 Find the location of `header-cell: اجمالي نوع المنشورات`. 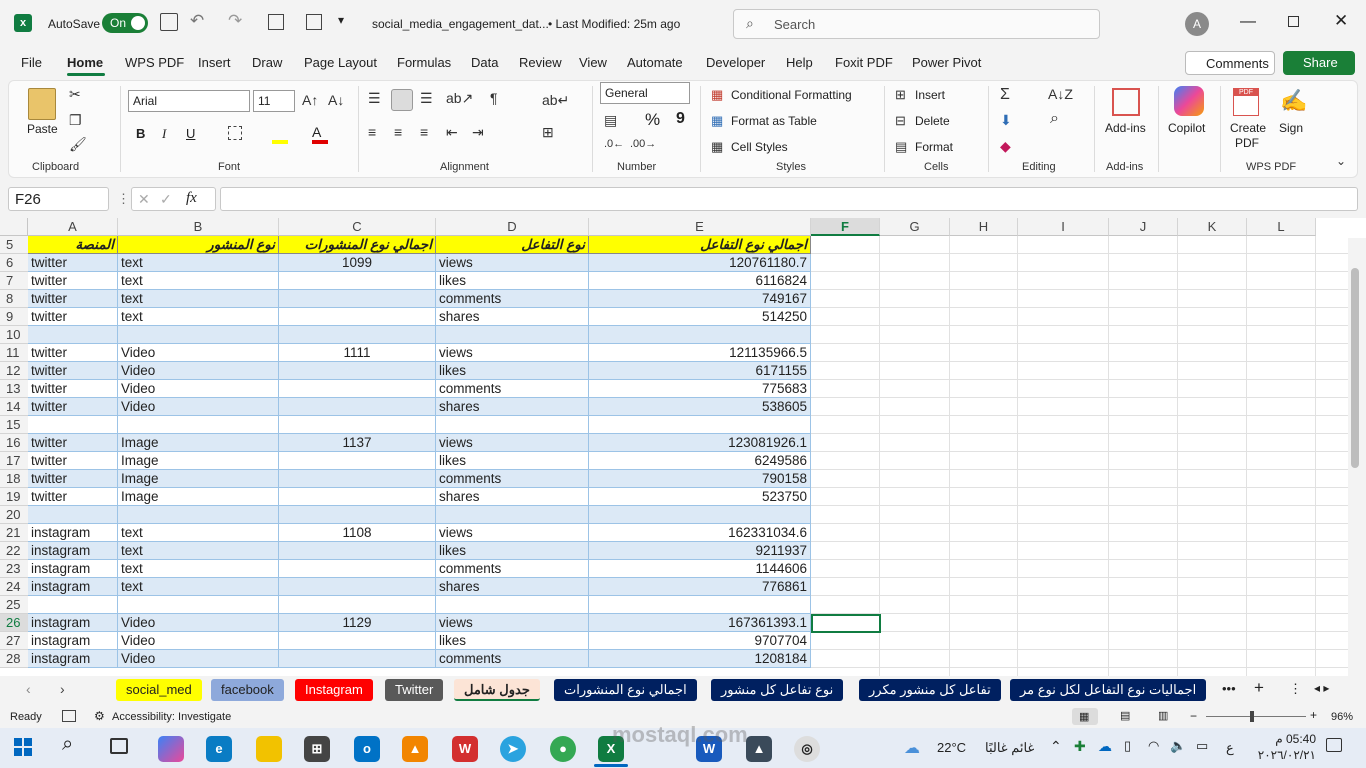

header-cell: اجمالي نوع المنشورات is located at coordinates (357, 245).